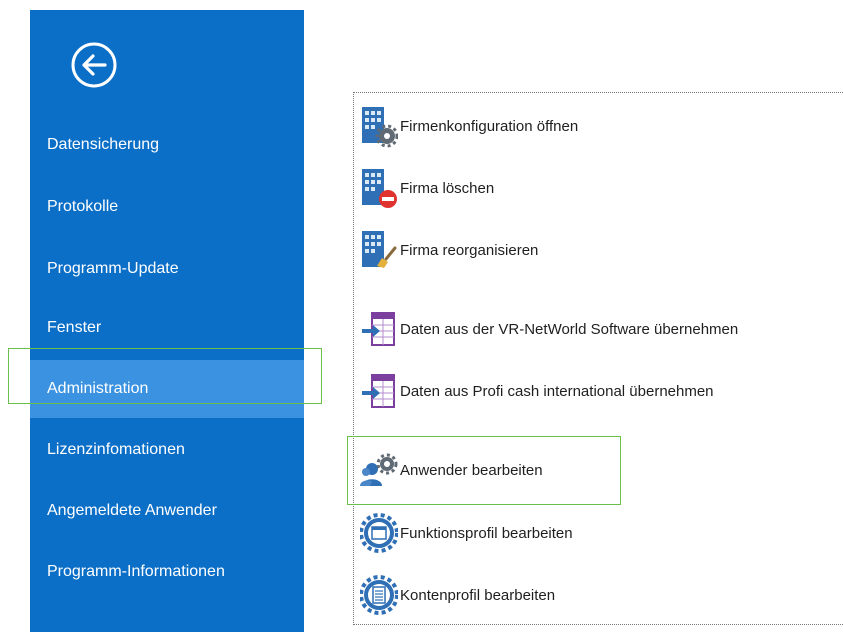 This screenshot has width=843, height=632. I want to click on action-firmenkonfiguration-oeffnen: Firmenkonfiguration öffnen, so click(469, 126).